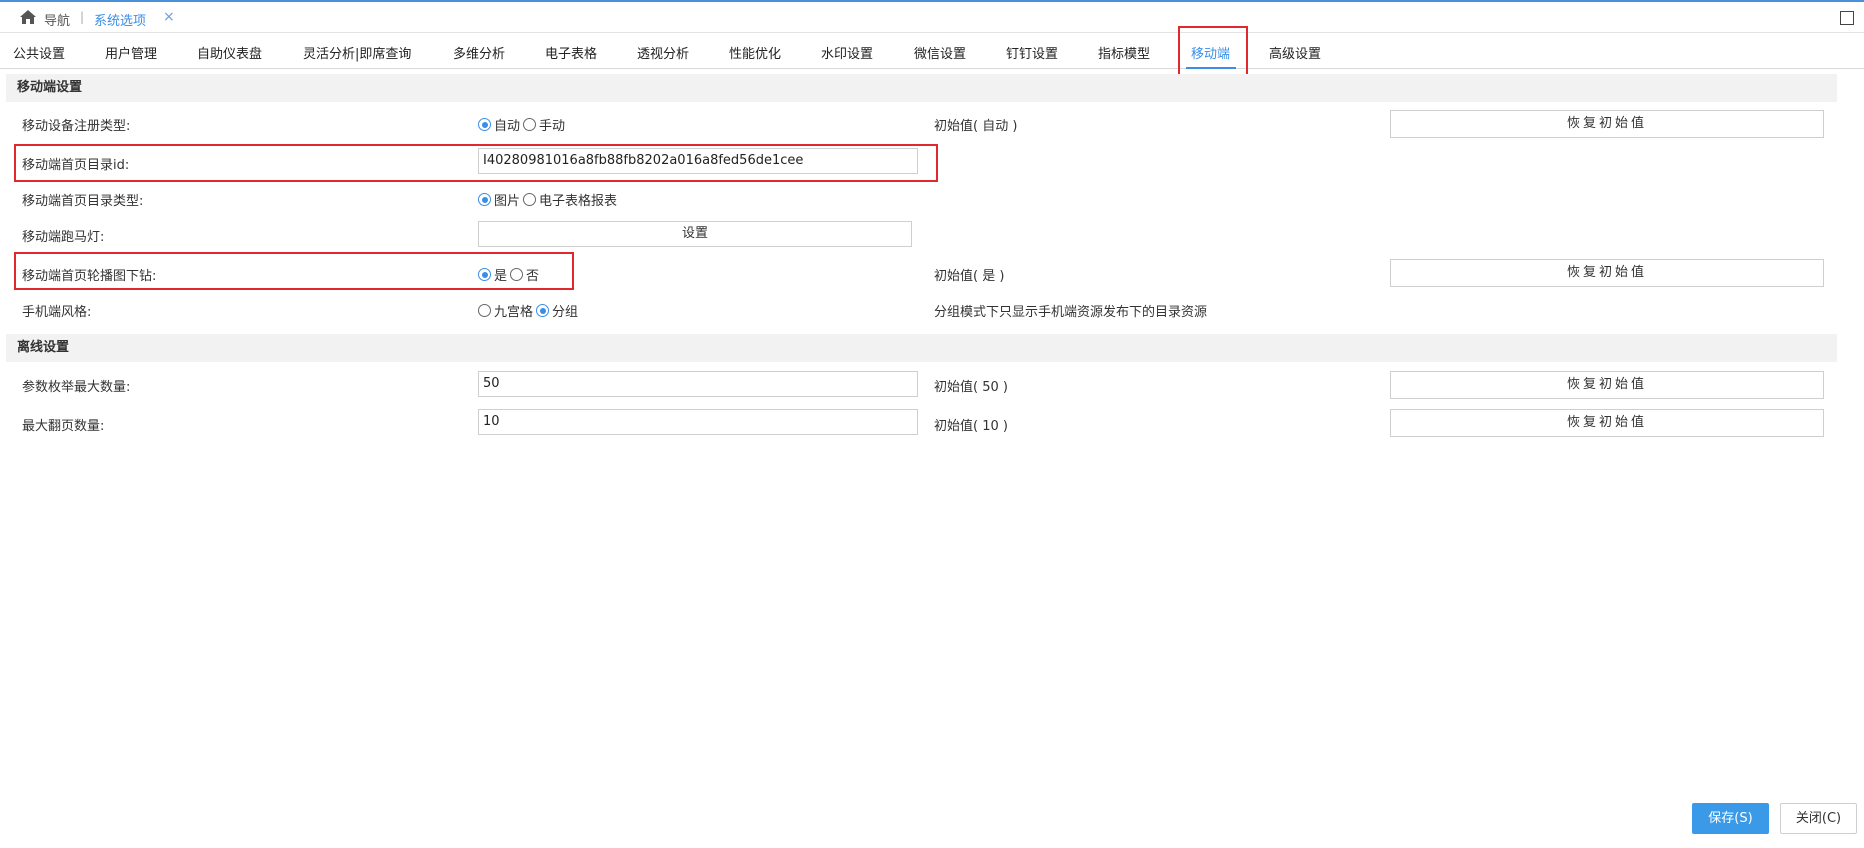 This screenshot has height=848, width=1864. What do you see at coordinates (229, 52) in the screenshot?
I see `tab-dashboard: 自助仪表盘` at bounding box center [229, 52].